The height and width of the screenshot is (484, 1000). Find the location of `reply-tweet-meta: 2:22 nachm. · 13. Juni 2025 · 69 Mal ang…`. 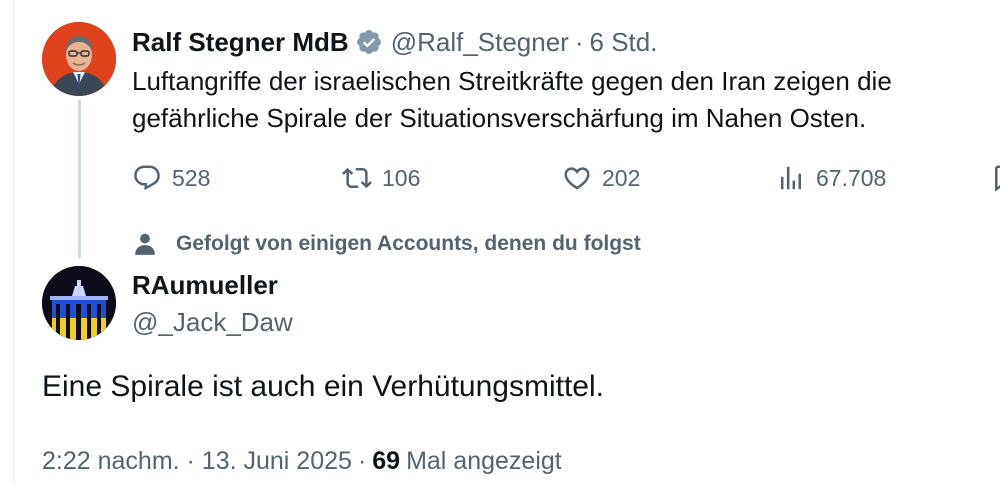

reply-tweet-meta: 2:22 nachm. · 13. Juni 2025 · 69 Mal ang… is located at coordinates (302, 461).